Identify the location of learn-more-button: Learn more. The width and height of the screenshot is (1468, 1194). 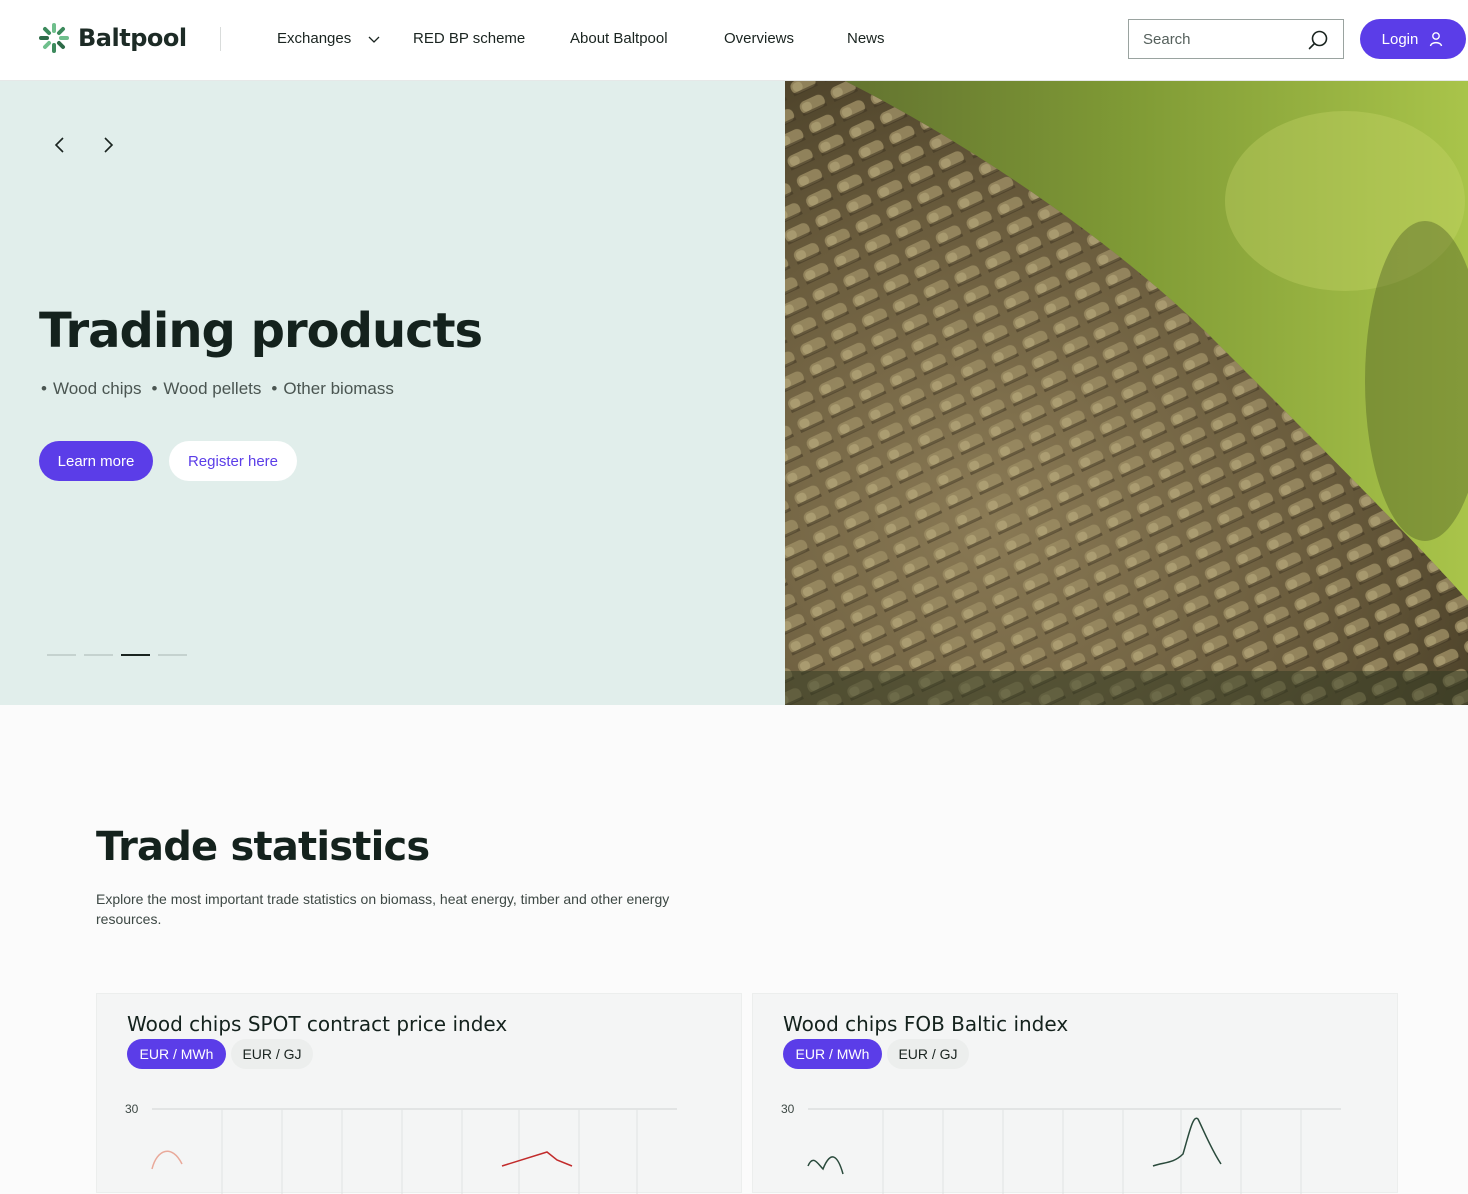
(96, 461).